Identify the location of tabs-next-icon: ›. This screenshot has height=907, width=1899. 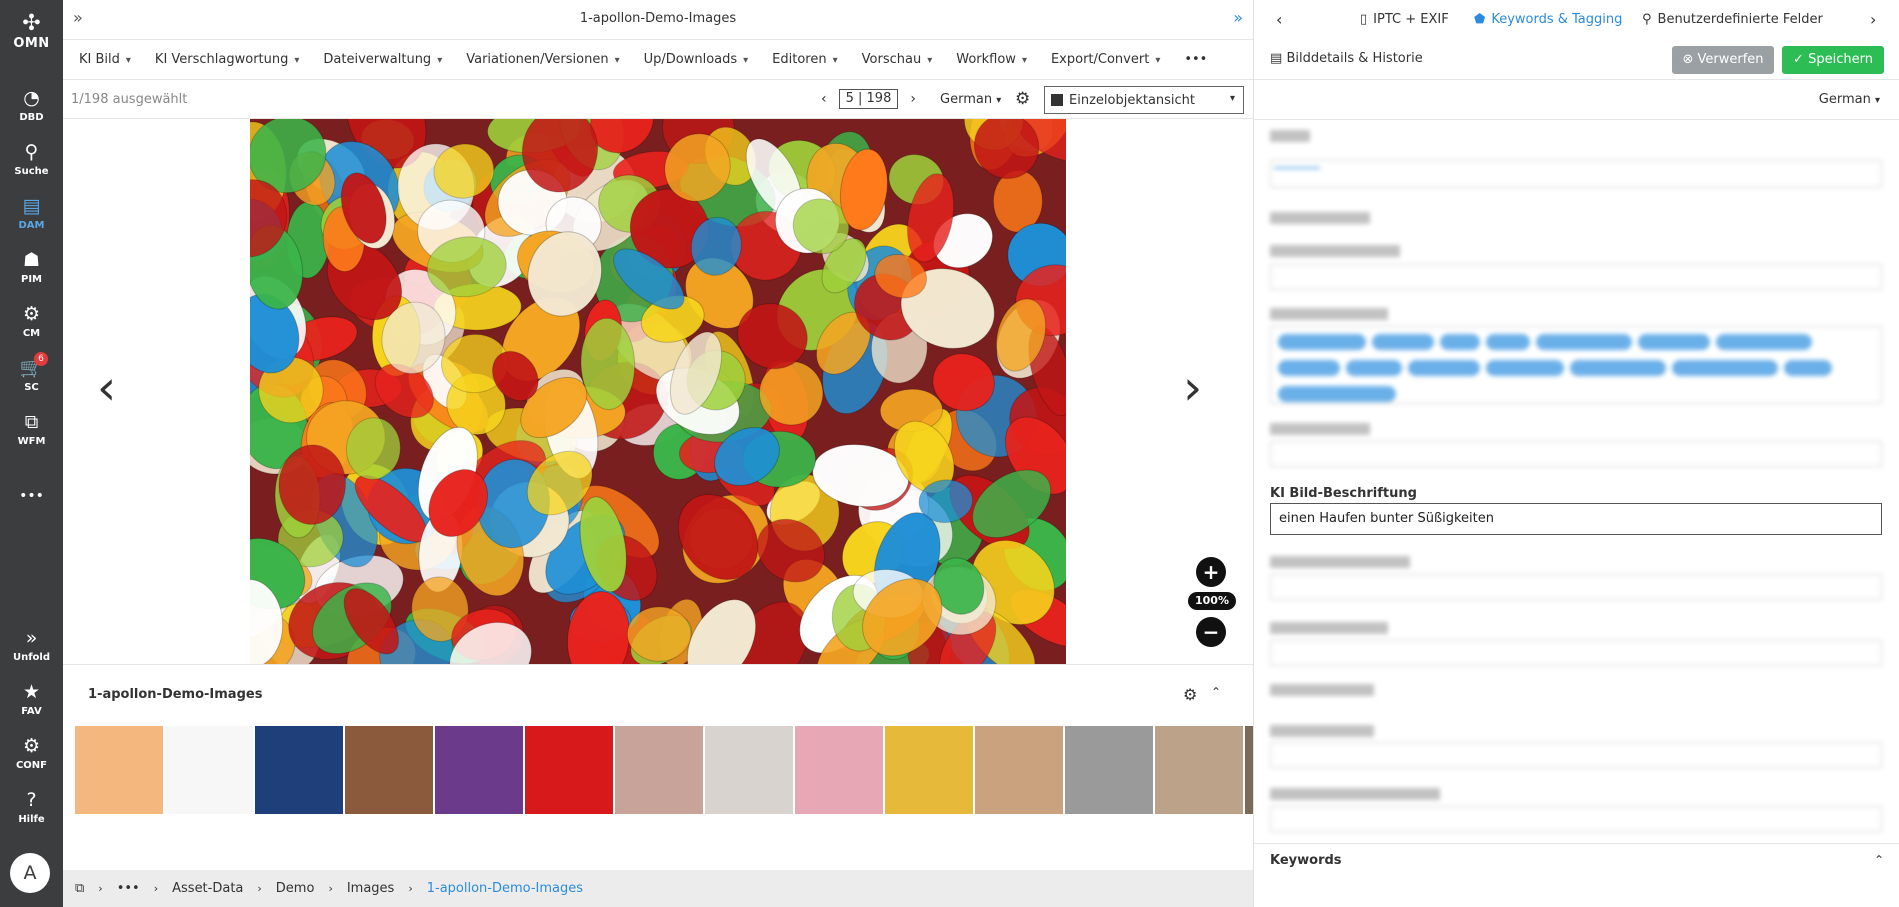
(1873, 19).